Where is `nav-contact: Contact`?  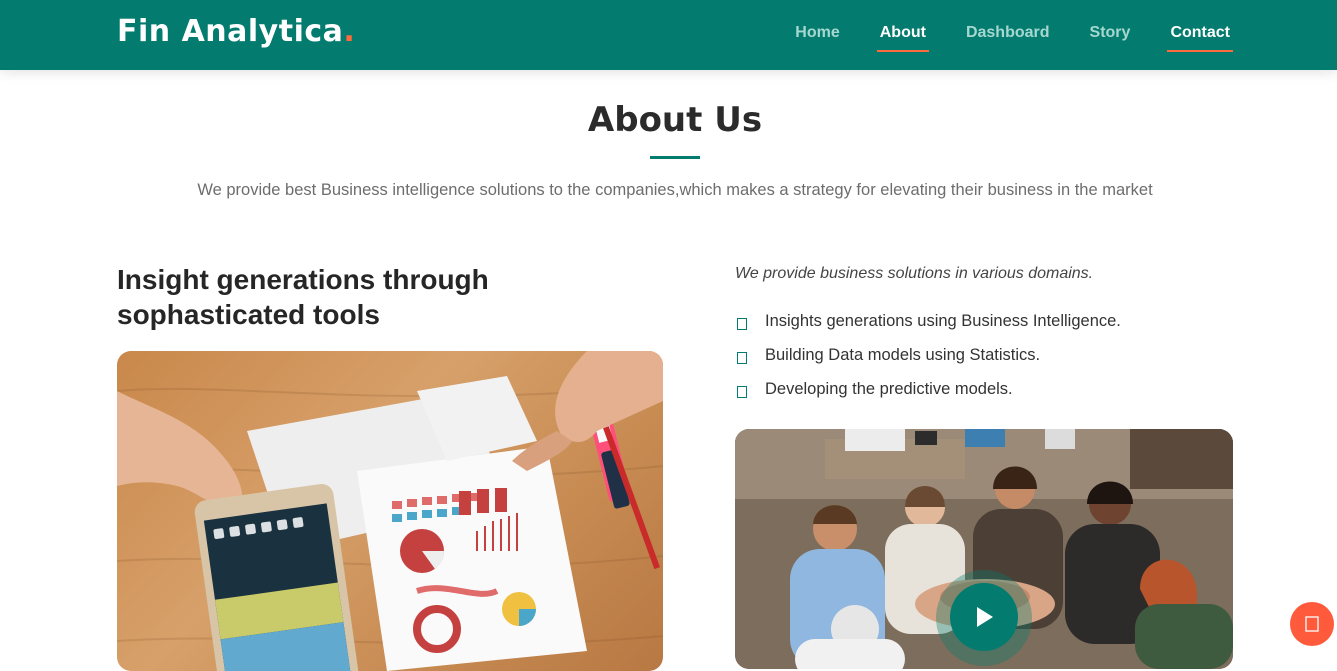
nav-contact: Contact is located at coordinates (1200, 36).